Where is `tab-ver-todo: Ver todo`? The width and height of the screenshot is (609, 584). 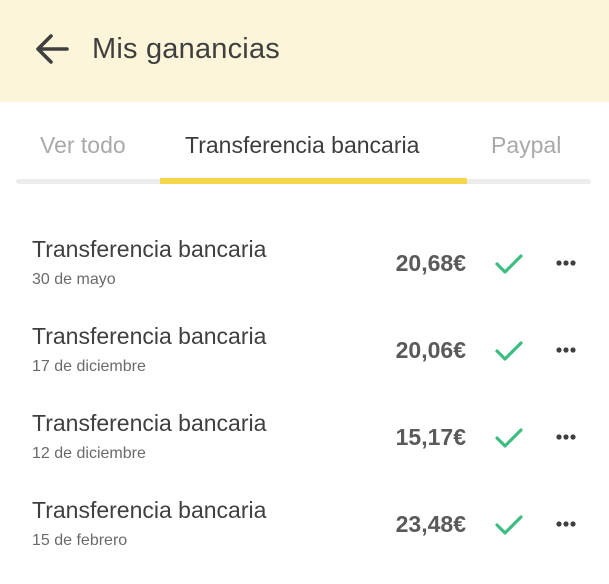
tab-ver-todo: Ver todo is located at coordinates (83, 145).